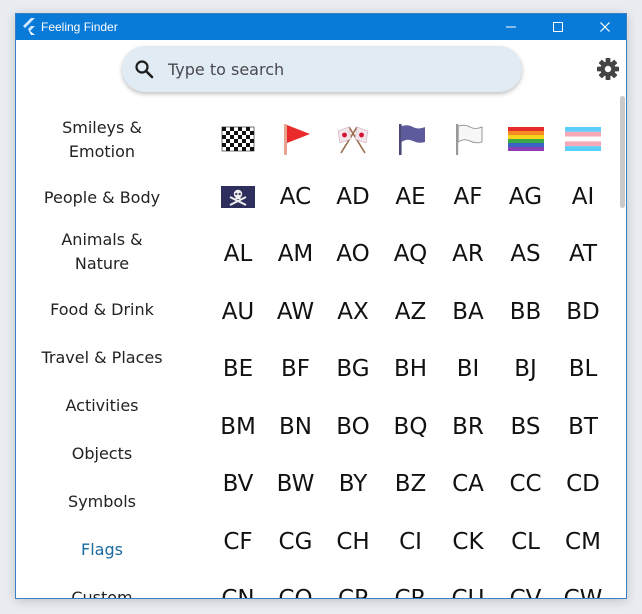 The image size is (642, 614). What do you see at coordinates (608, 69) in the screenshot?
I see `gear-icon` at bounding box center [608, 69].